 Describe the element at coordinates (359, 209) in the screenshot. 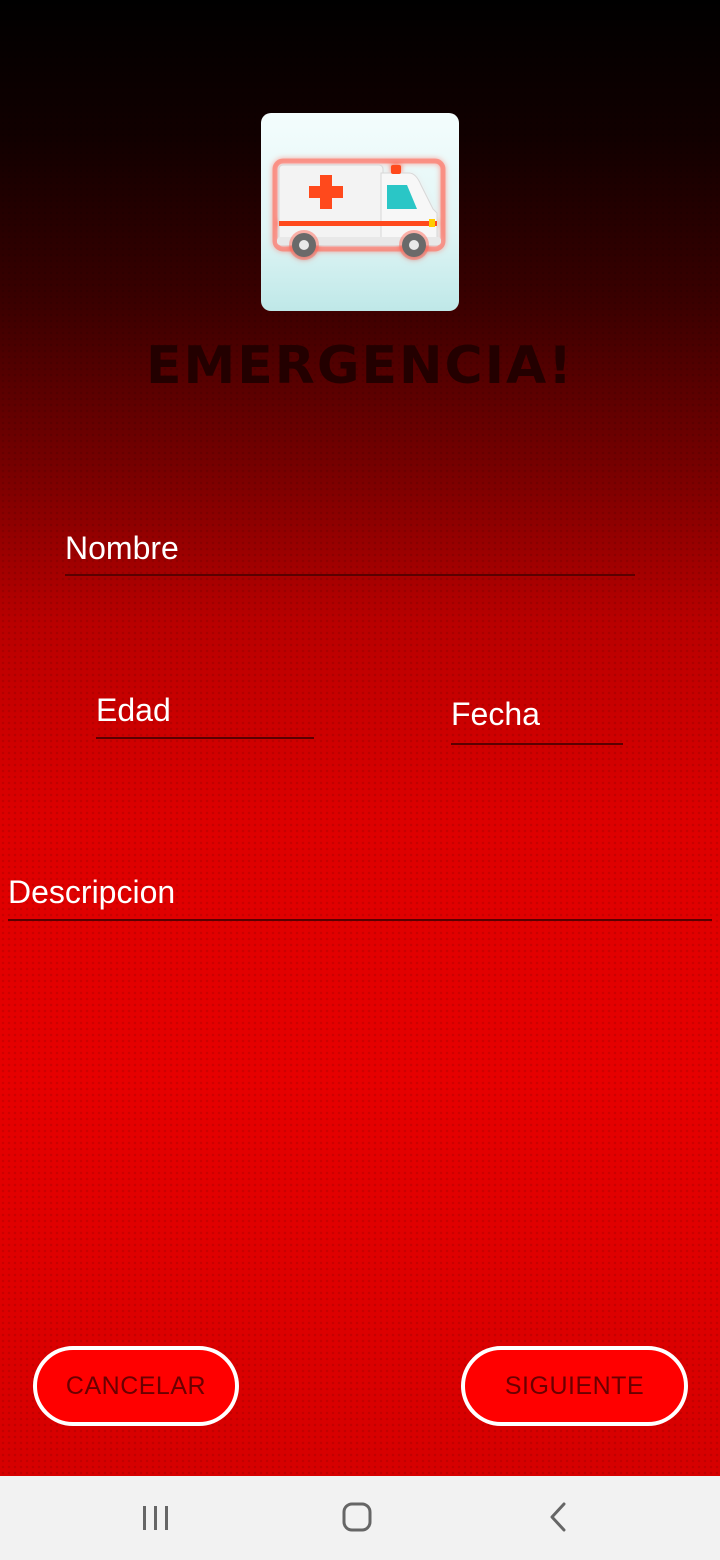

I see `ambulance-icon` at that location.